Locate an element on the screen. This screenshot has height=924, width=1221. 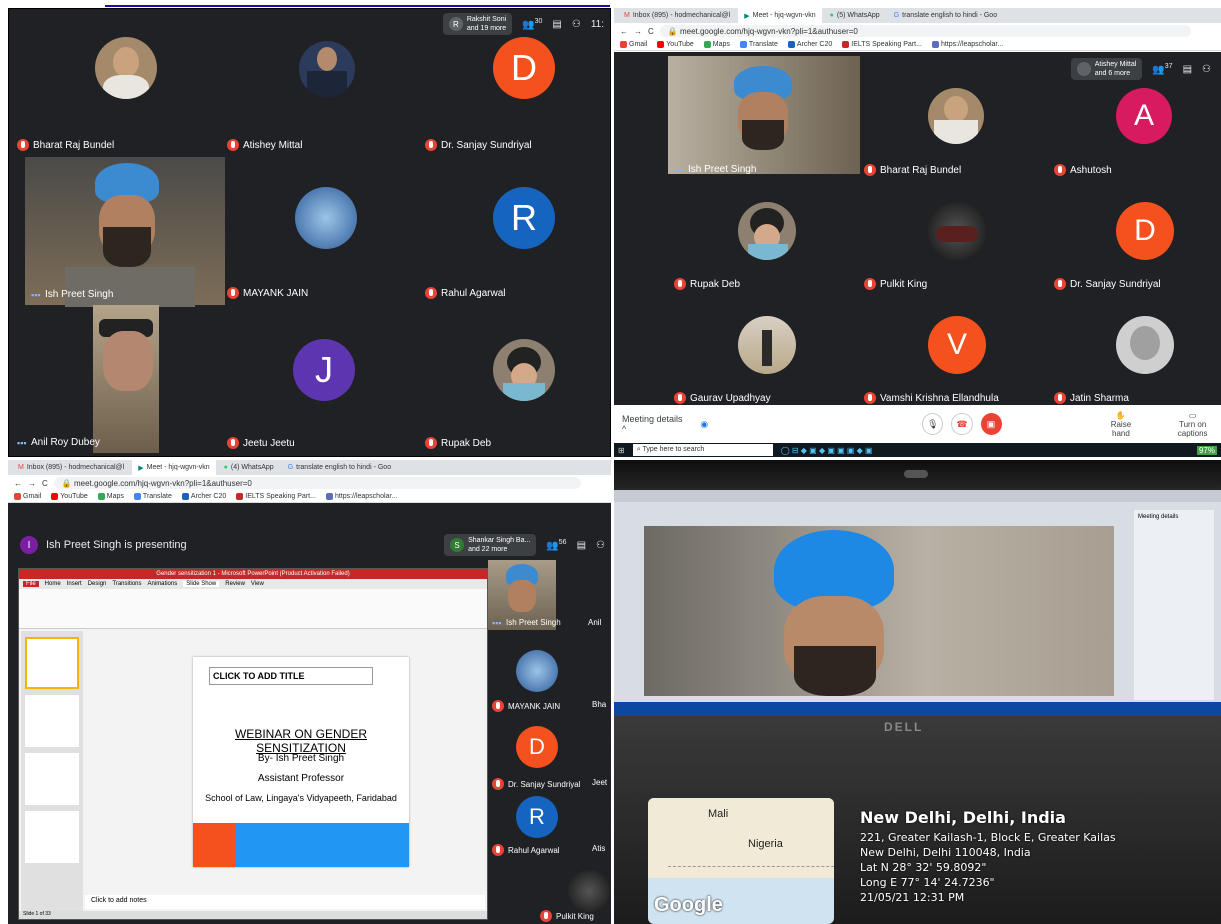
ribbon-tab: Transitions is located at coordinates (126, 584).